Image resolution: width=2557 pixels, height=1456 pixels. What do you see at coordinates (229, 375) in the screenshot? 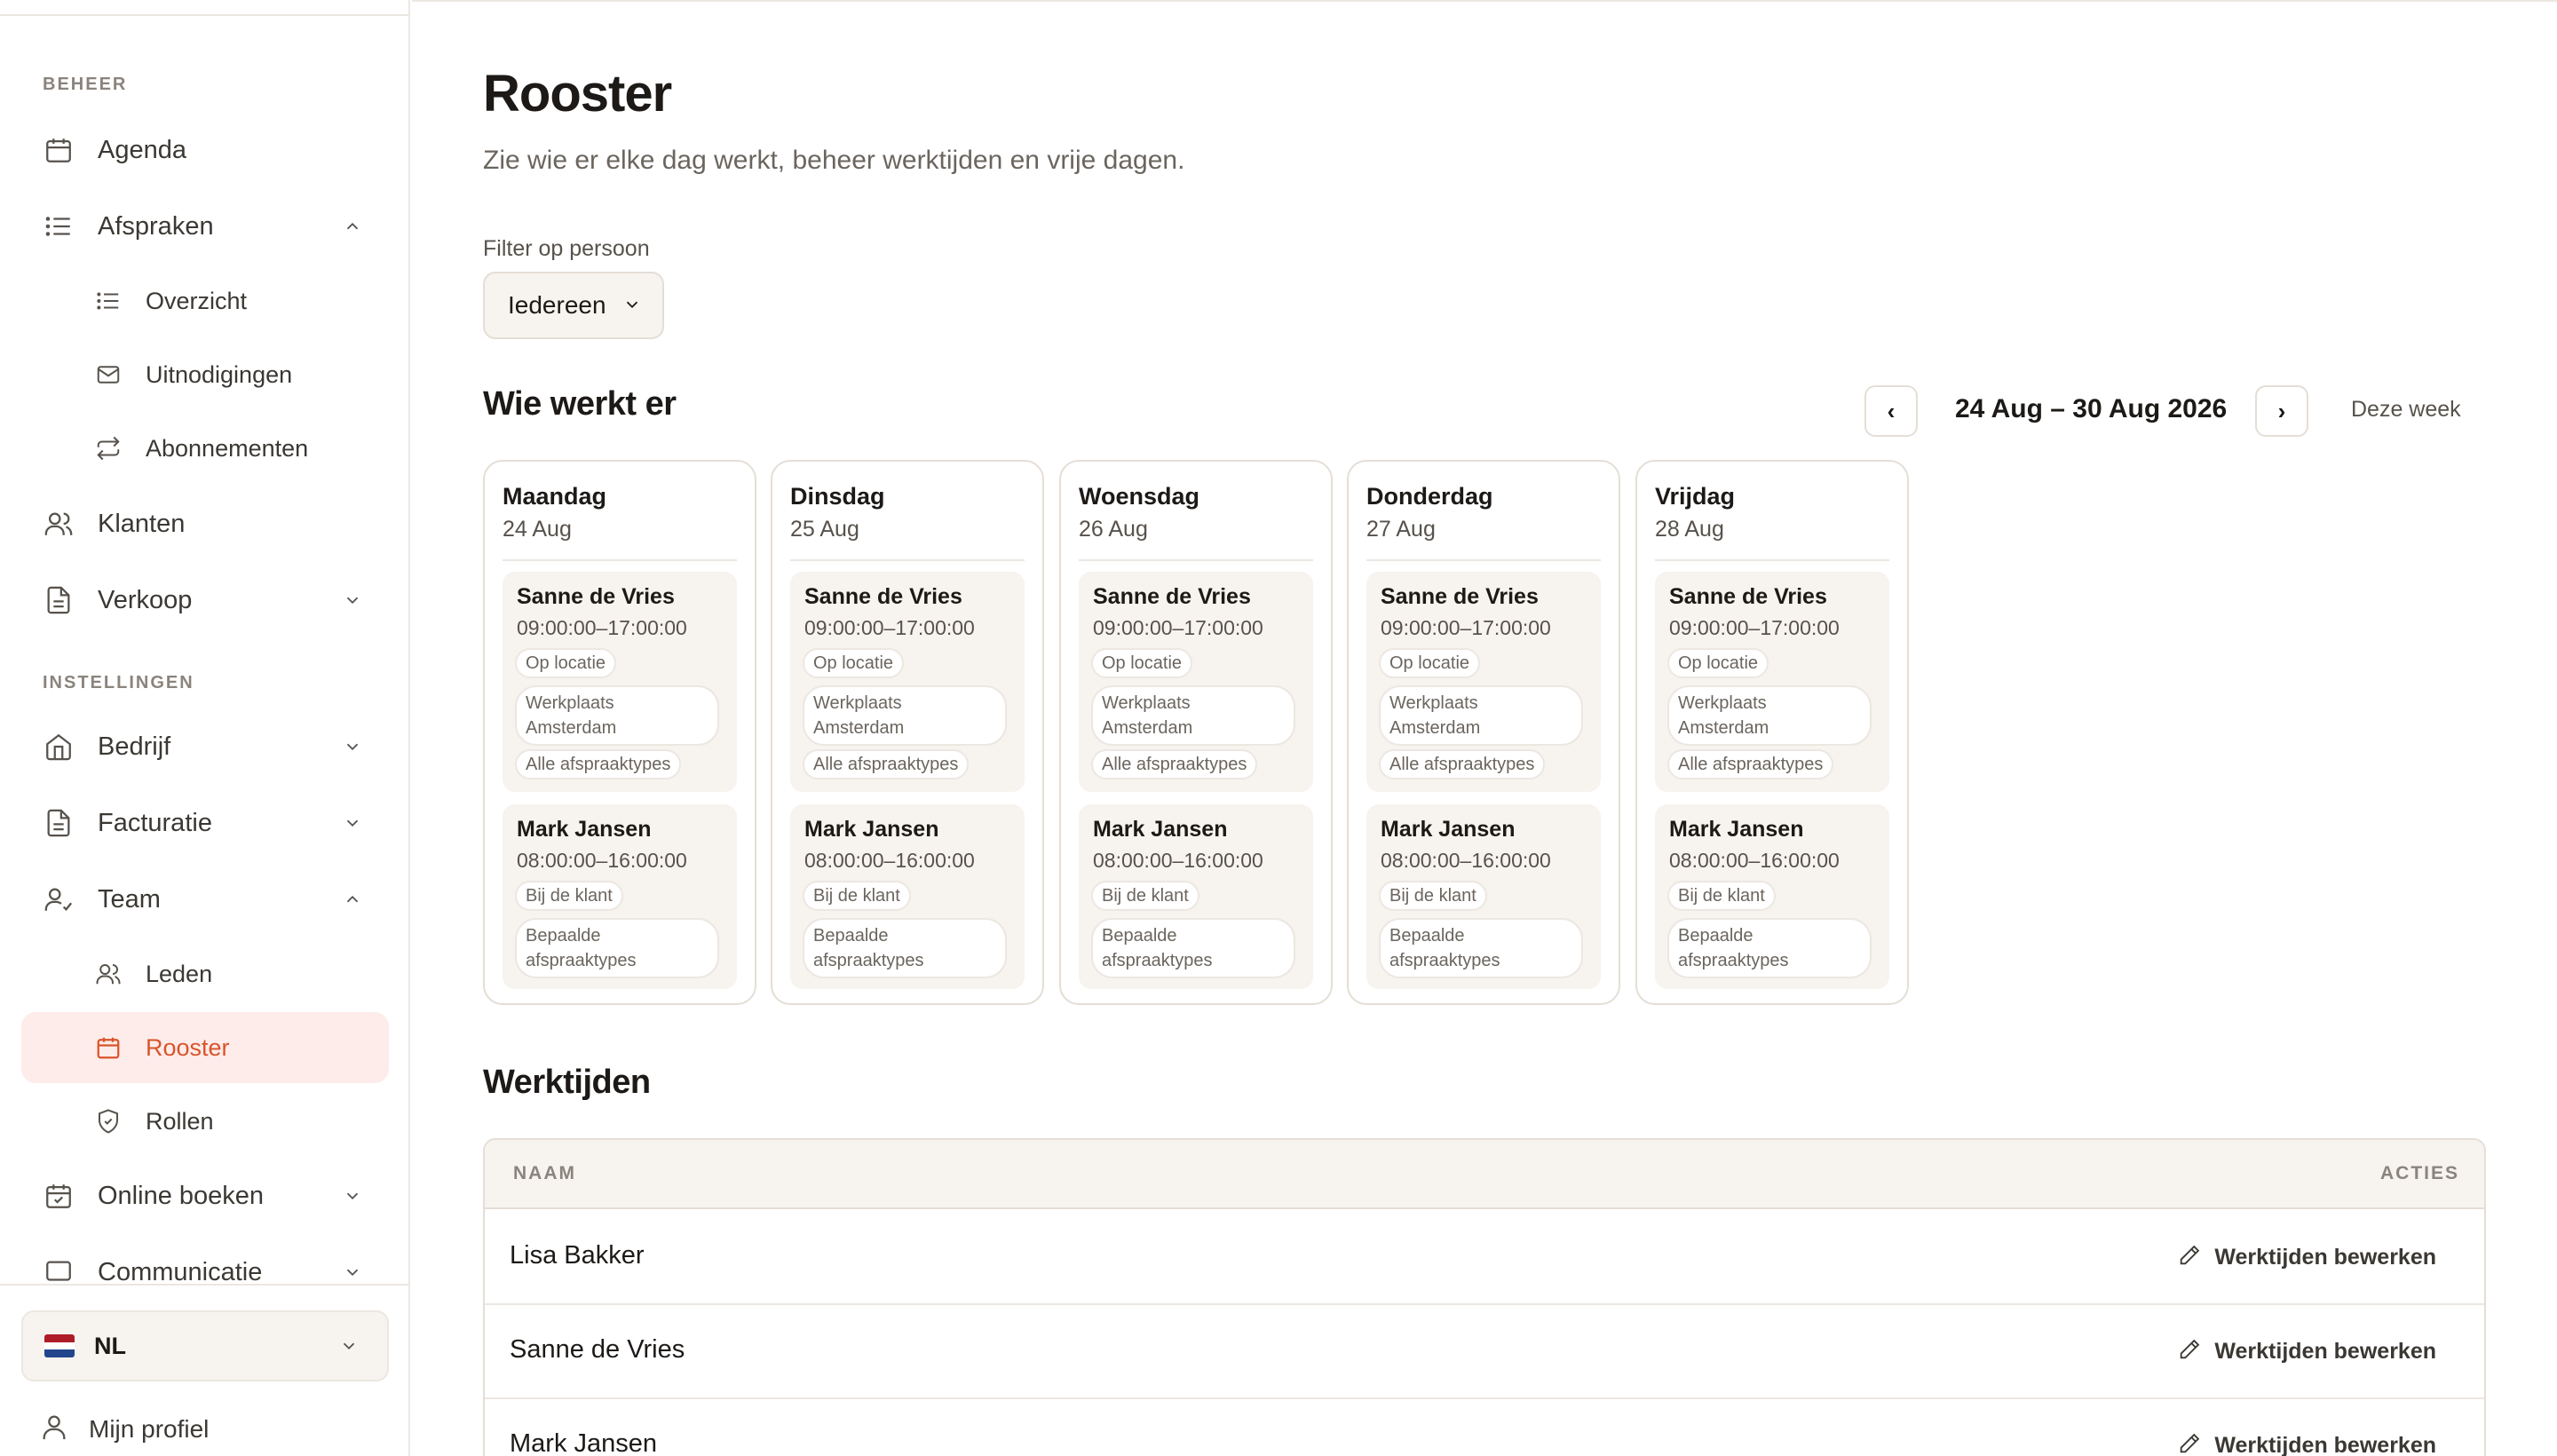
I see `sidebar-item-uitnodigingen: Uitnodigingen` at bounding box center [229, 375].